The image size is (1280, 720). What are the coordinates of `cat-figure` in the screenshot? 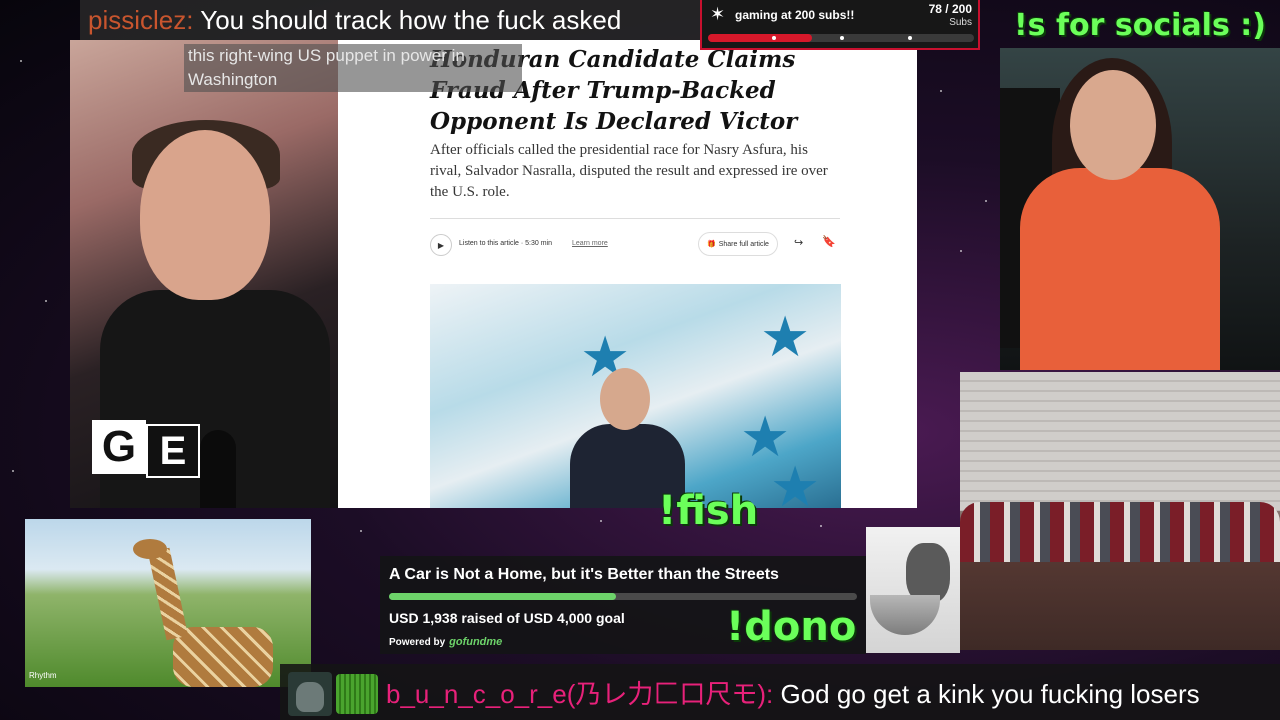 It's located at (928, 573).